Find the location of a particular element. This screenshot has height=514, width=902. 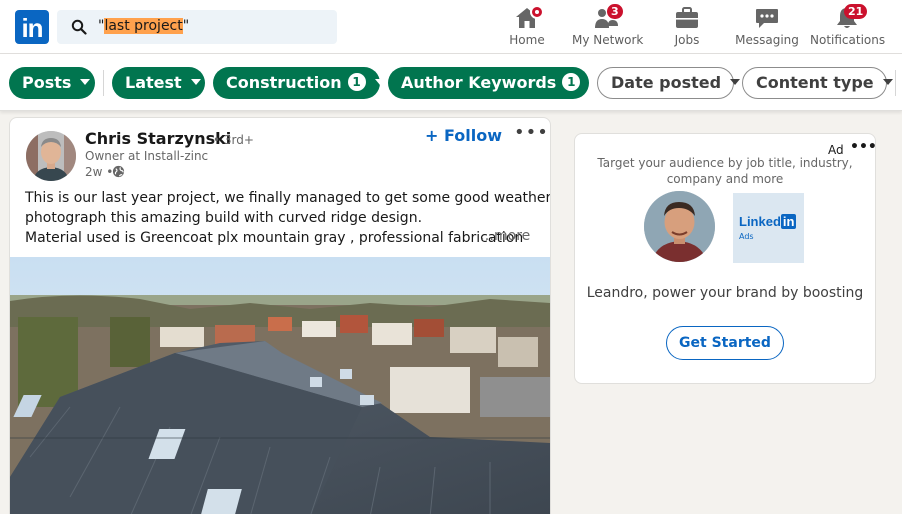

filter-content-type-label: Content type is located at coordinates (815, 82).